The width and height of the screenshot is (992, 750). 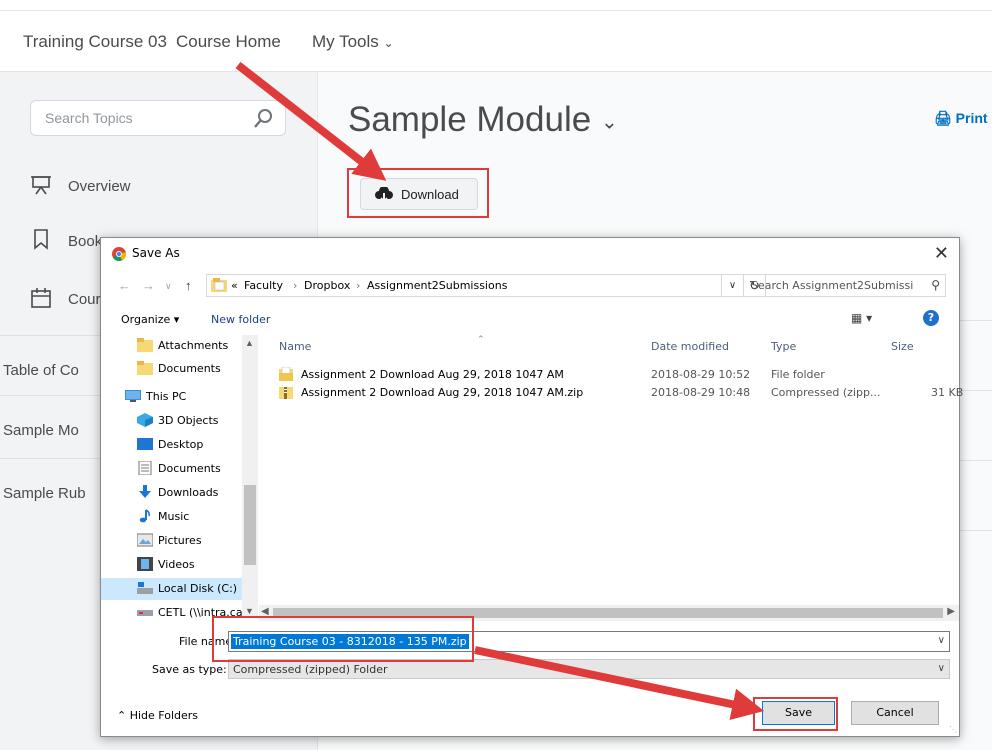 What do you see at coordinates (145, 540) in the screenshot?
I see `pictures-icon` at bounding box center [145, 540].